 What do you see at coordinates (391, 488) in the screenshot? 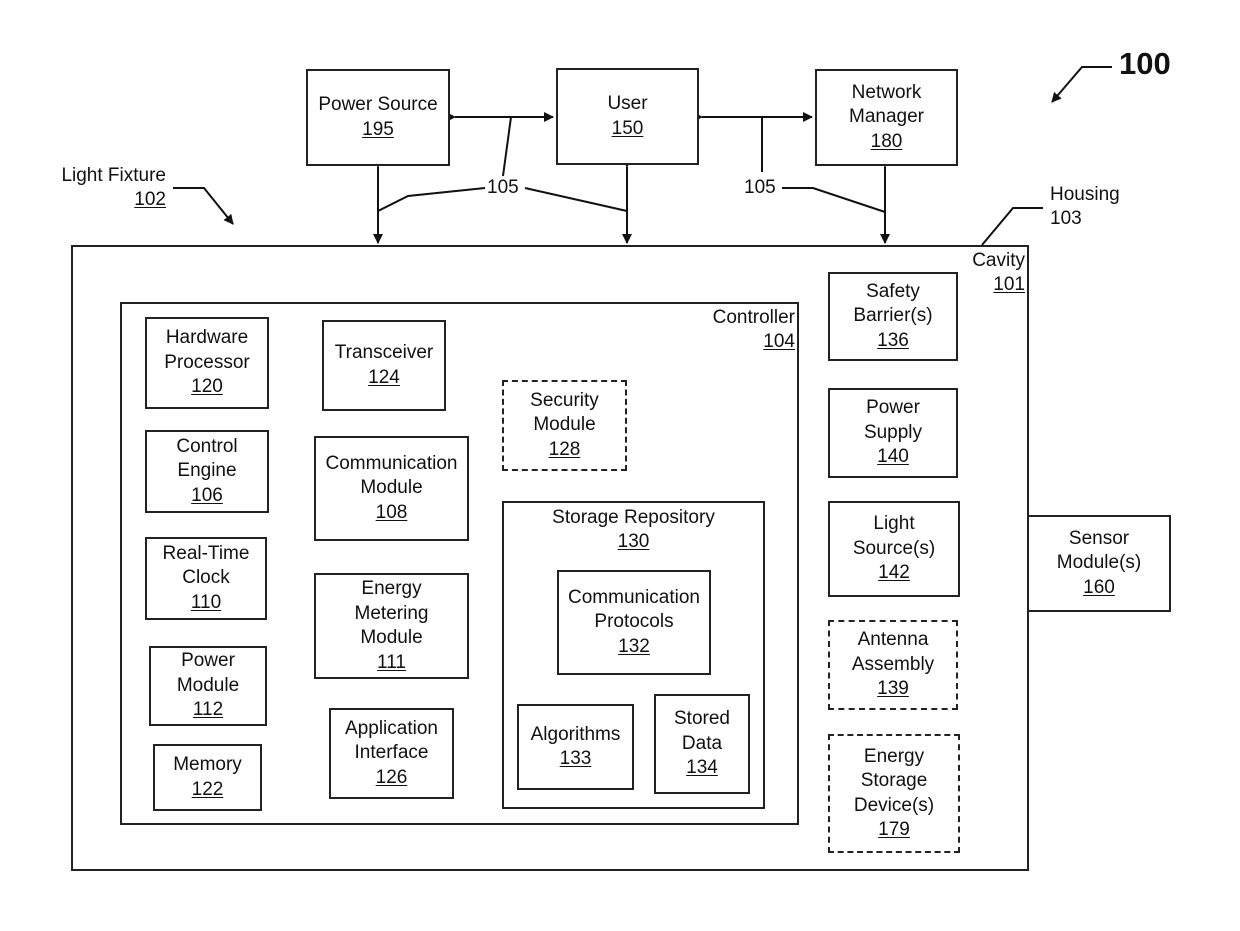
I see `communication-module-box: Communication Module 108` at bounding box center [391, 488].